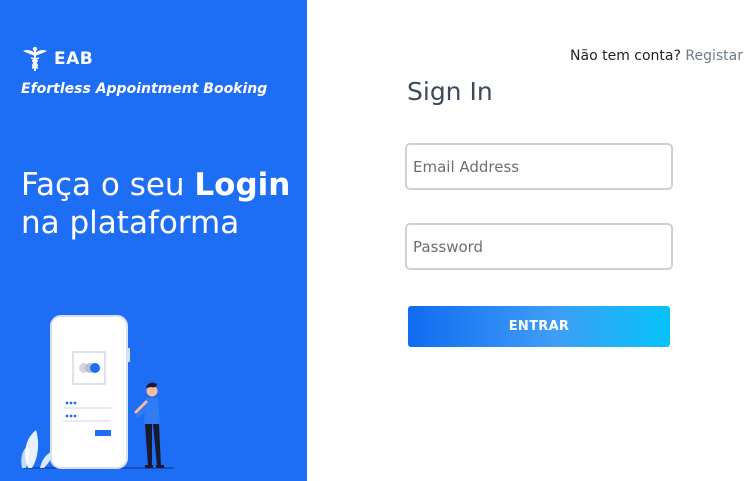 Image resolution: width=756 pixels, height=481 pixels. What do you see at coordinates (242, 185) in the screenshot?
I see `hero-line-1-bold: Login` at bounding box center [242, 185].